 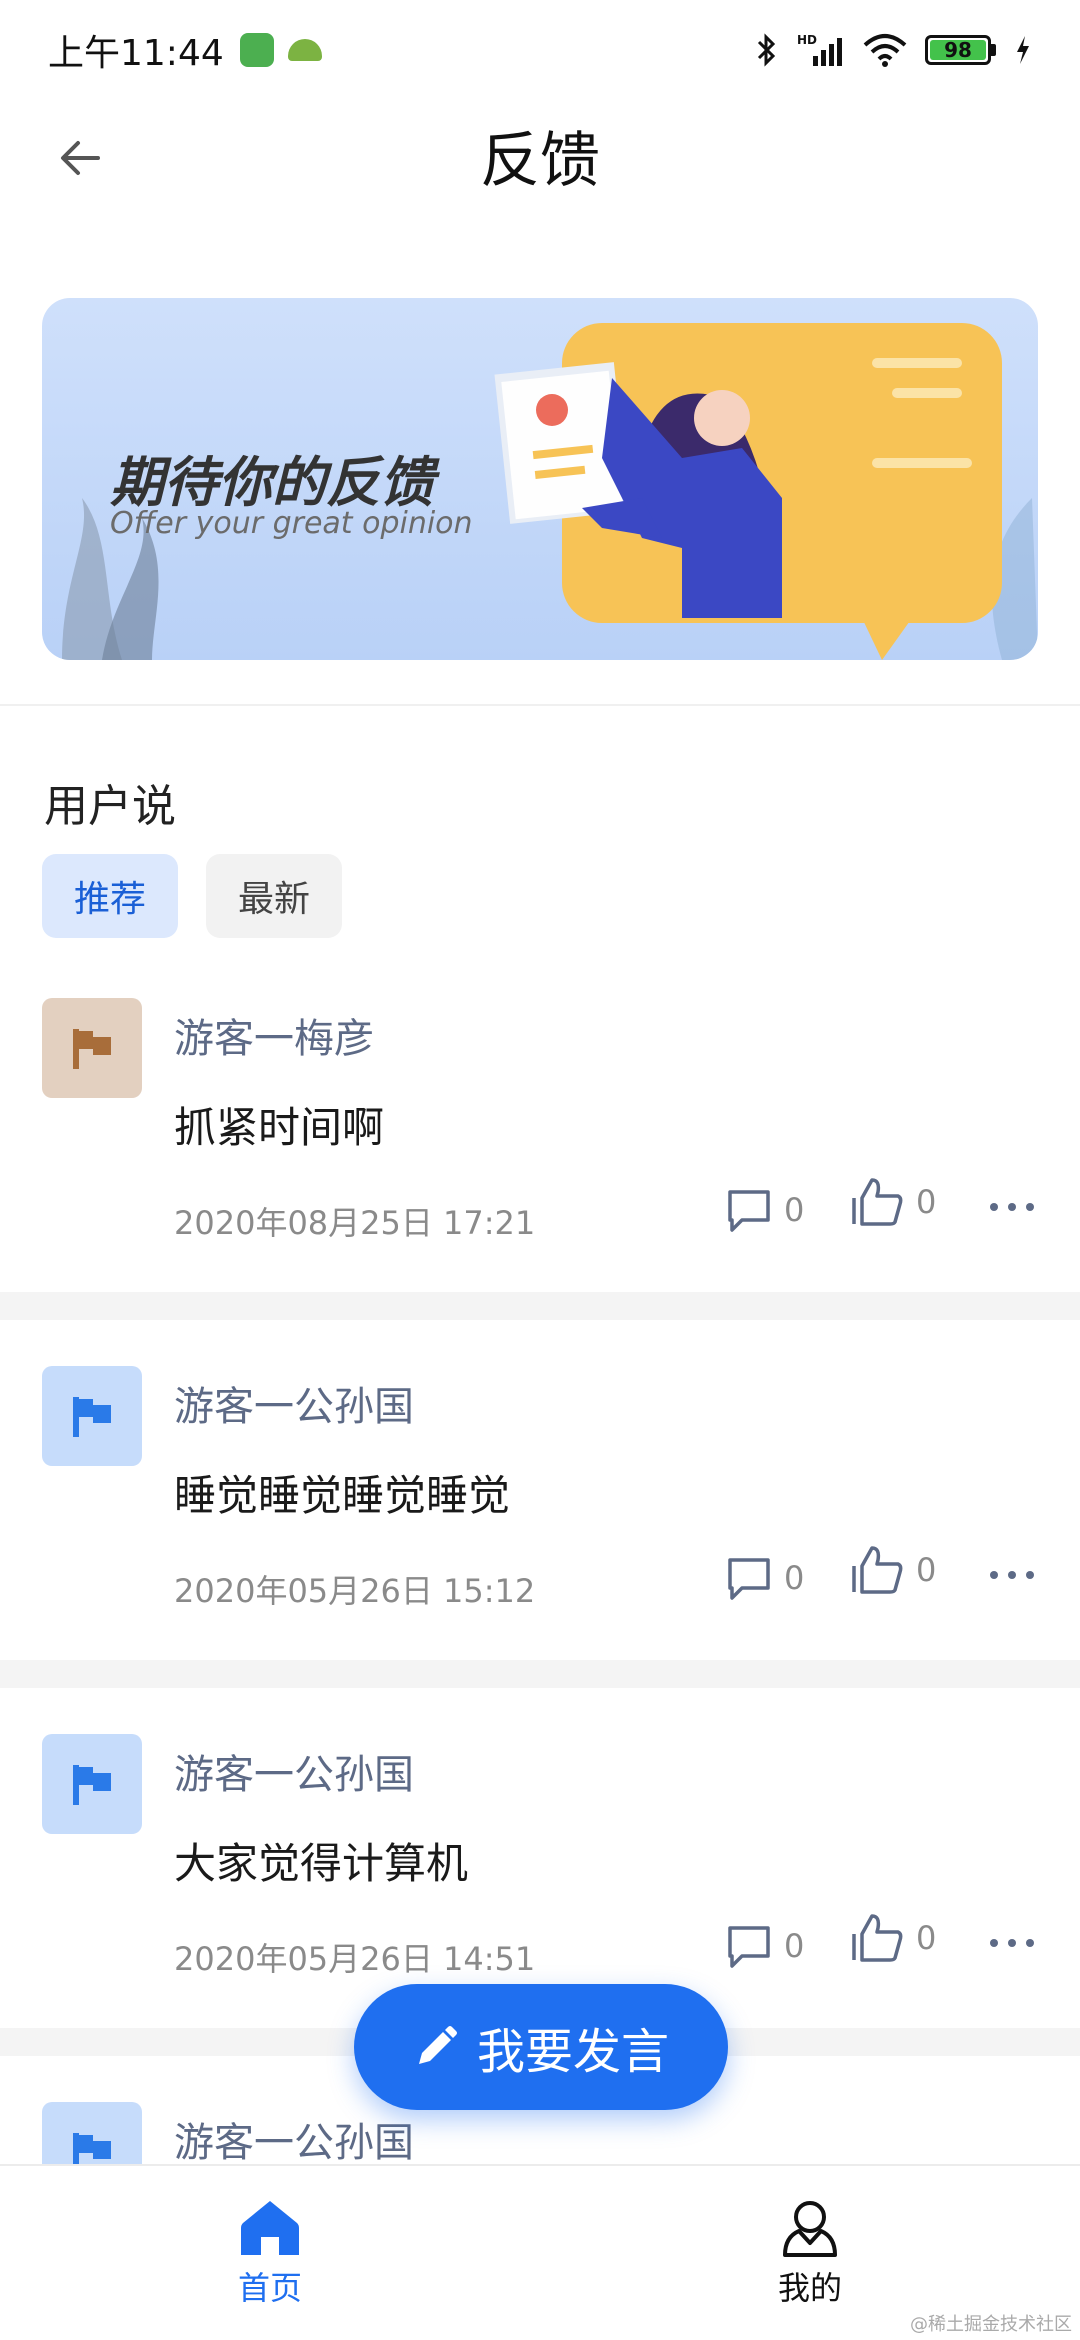 I want to click on battery-icon: 98, so click(x=958, y=50).